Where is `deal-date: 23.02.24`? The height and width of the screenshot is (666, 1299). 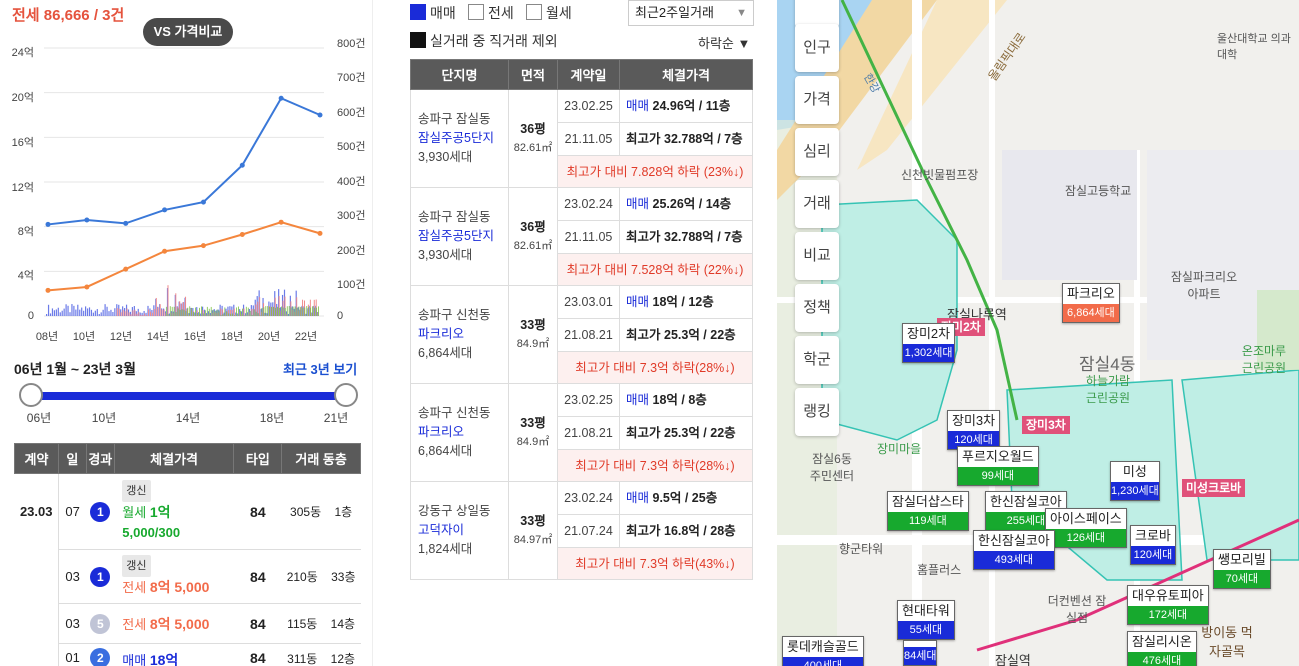 deal-date: 23.02.24 is located at coordinates (588, 204).